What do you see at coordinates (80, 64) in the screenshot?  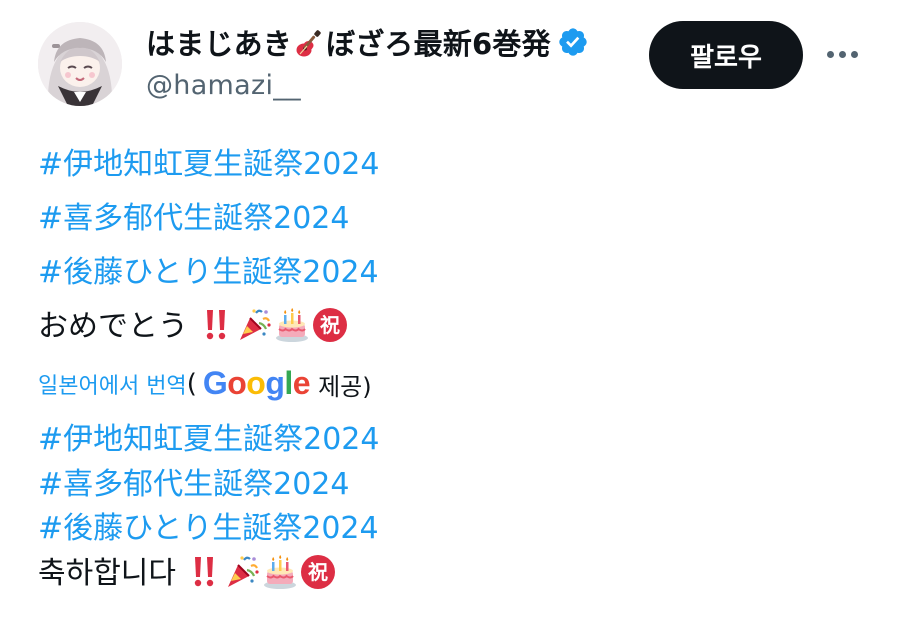 I see `avatar` at bounding box center [80, 64].